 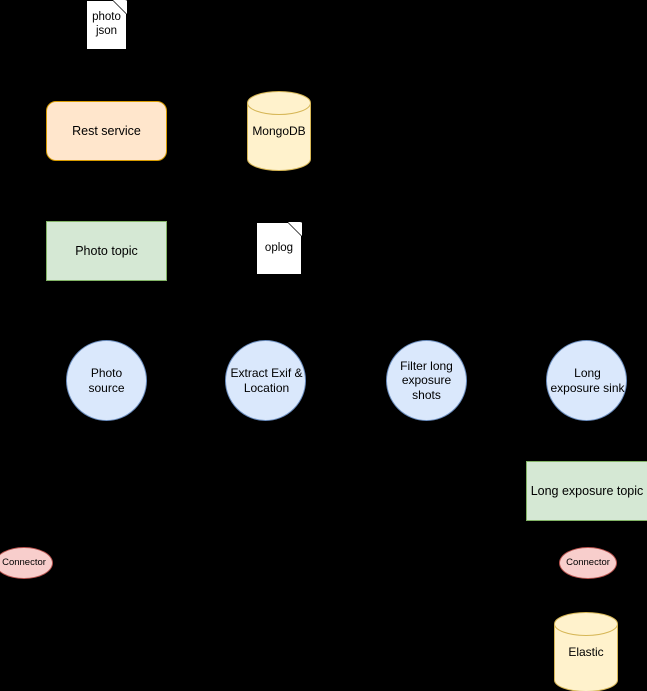 I want to click on node-connector-right: Connector, so click(x=588, y=563).